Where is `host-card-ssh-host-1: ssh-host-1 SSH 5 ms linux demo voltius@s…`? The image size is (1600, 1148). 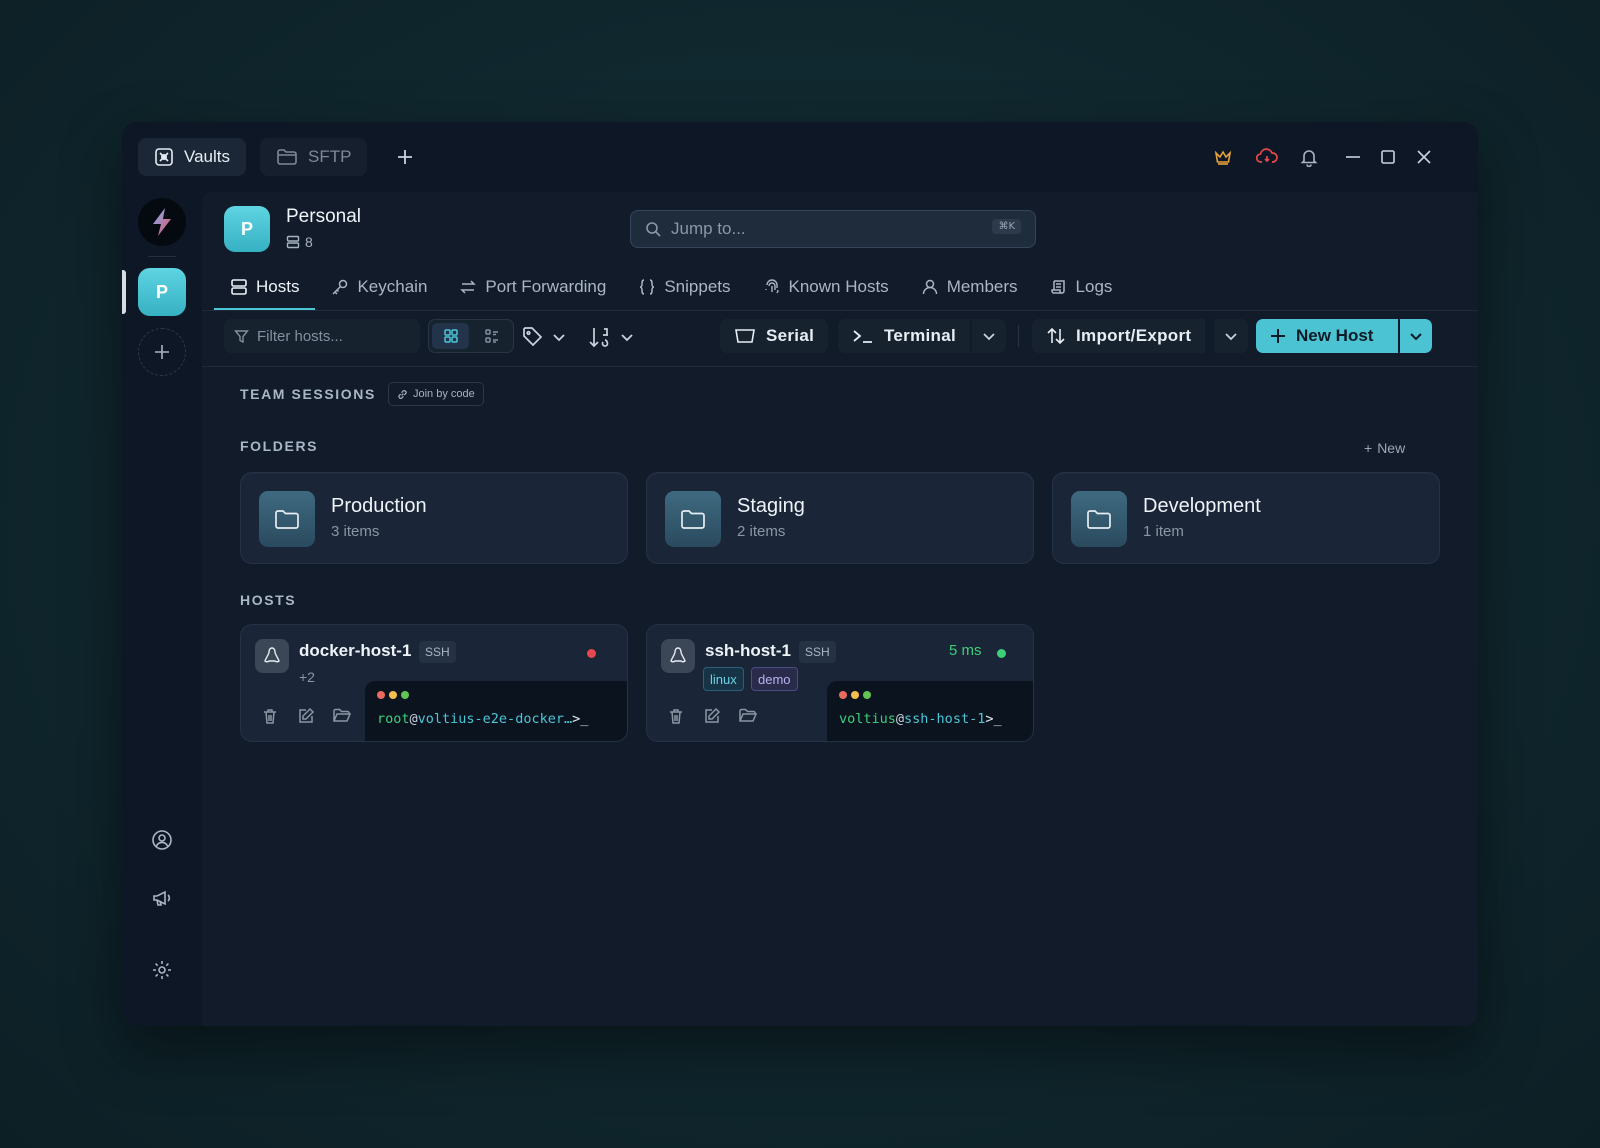 host-card-ssh-host-1: ssh-host-1 SSH 5 ms linux demo voltius@s… is located at coordinates (840, 683).